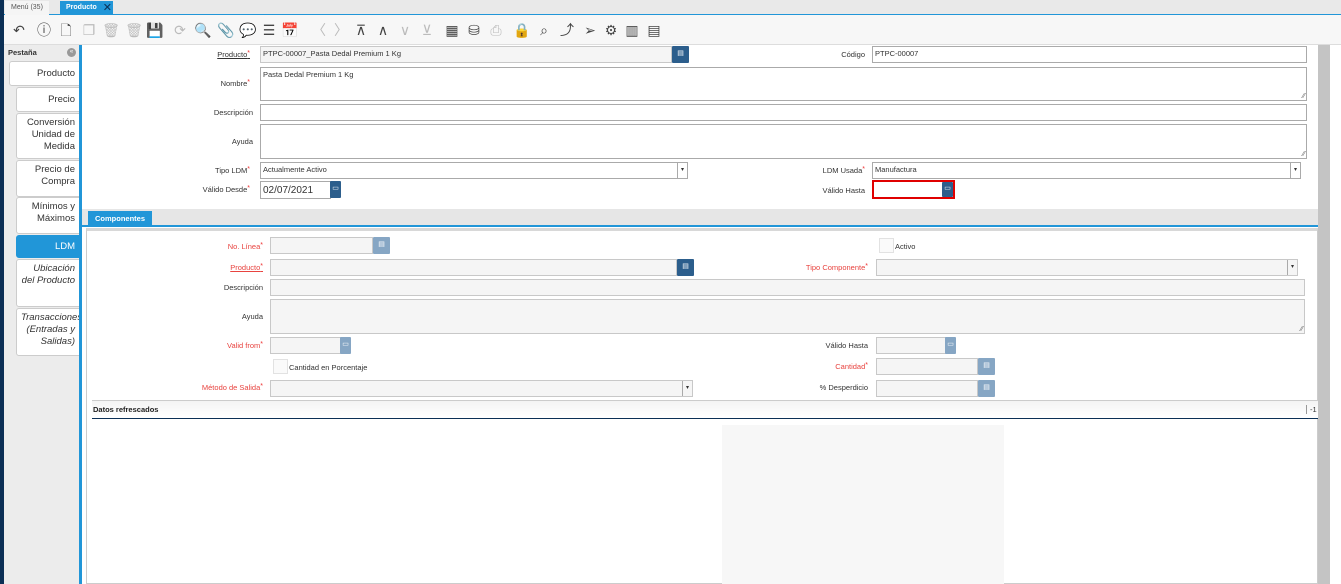  I want to click on collapse-icon: «, so click(71, 52).